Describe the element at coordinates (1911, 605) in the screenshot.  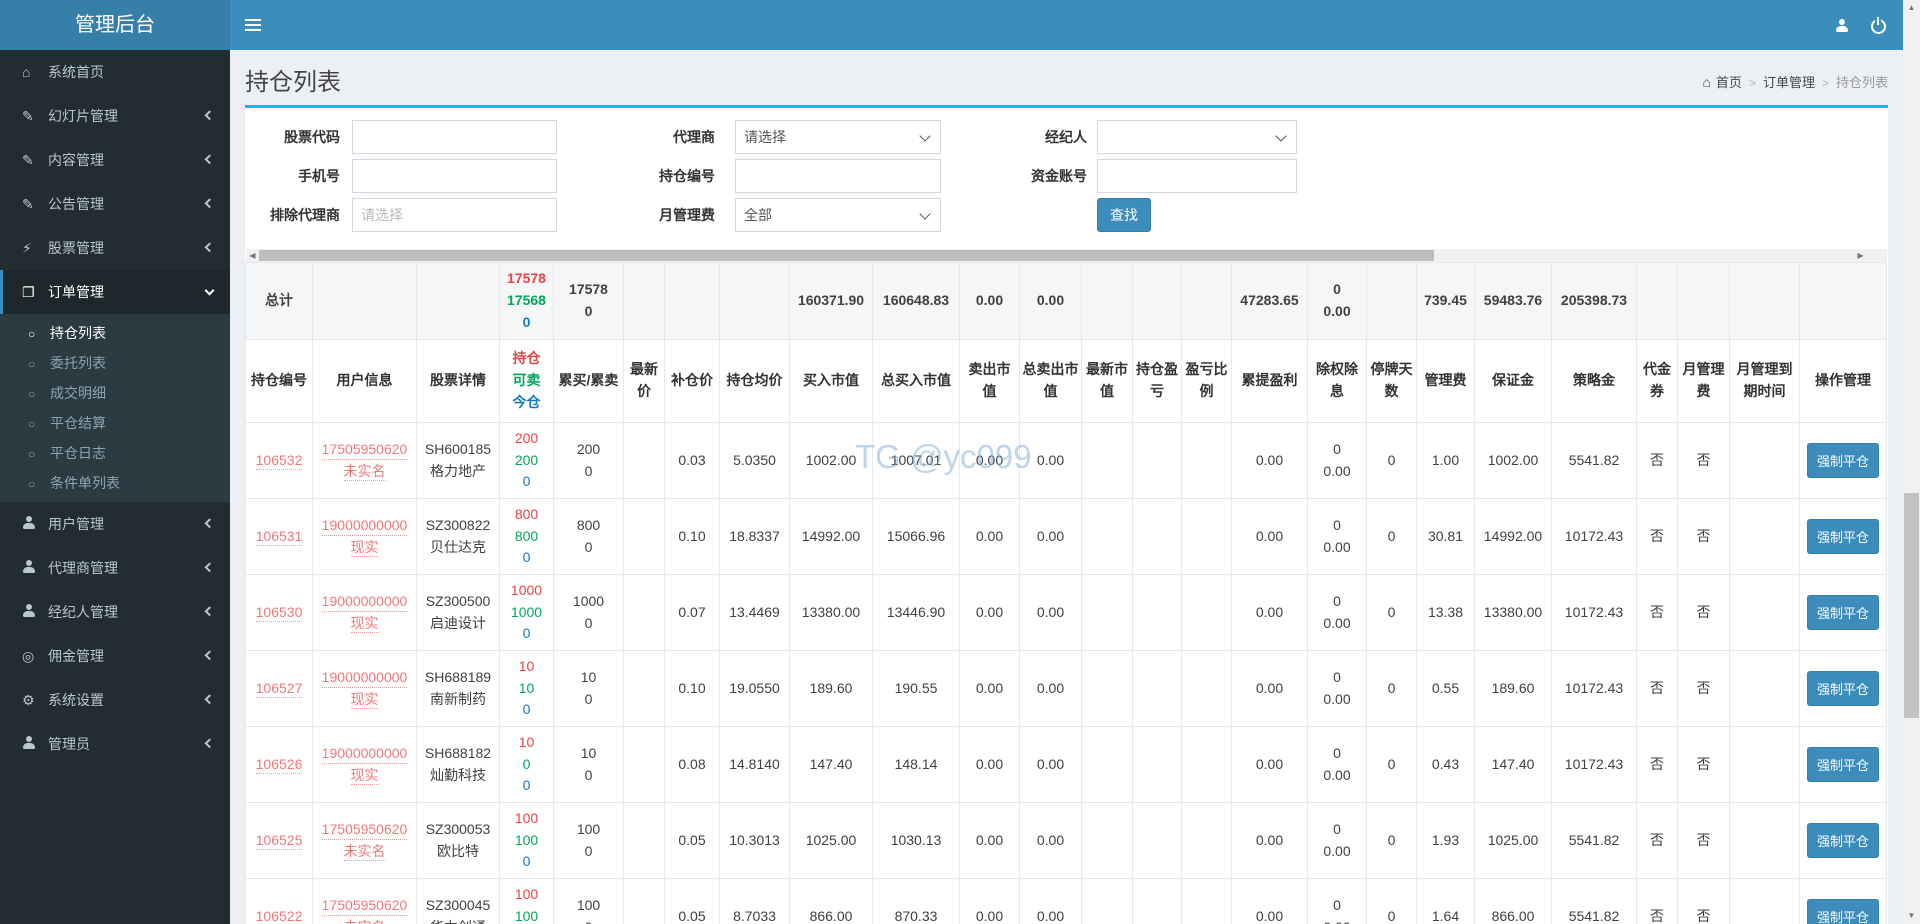
I see `vertical-scroll-thumb` at that location.